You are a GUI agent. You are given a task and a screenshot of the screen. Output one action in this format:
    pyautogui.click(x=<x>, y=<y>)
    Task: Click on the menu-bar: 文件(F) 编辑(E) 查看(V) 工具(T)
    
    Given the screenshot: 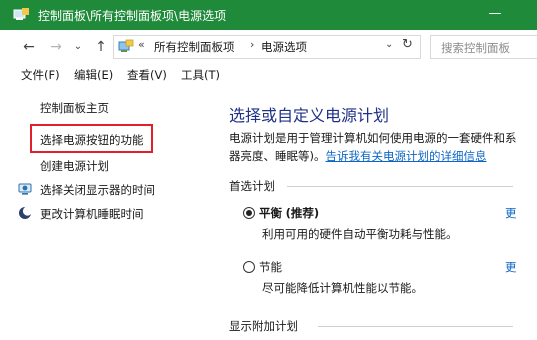 What is the action you would take?
    pyautogui.click(x=268, y=75)
    